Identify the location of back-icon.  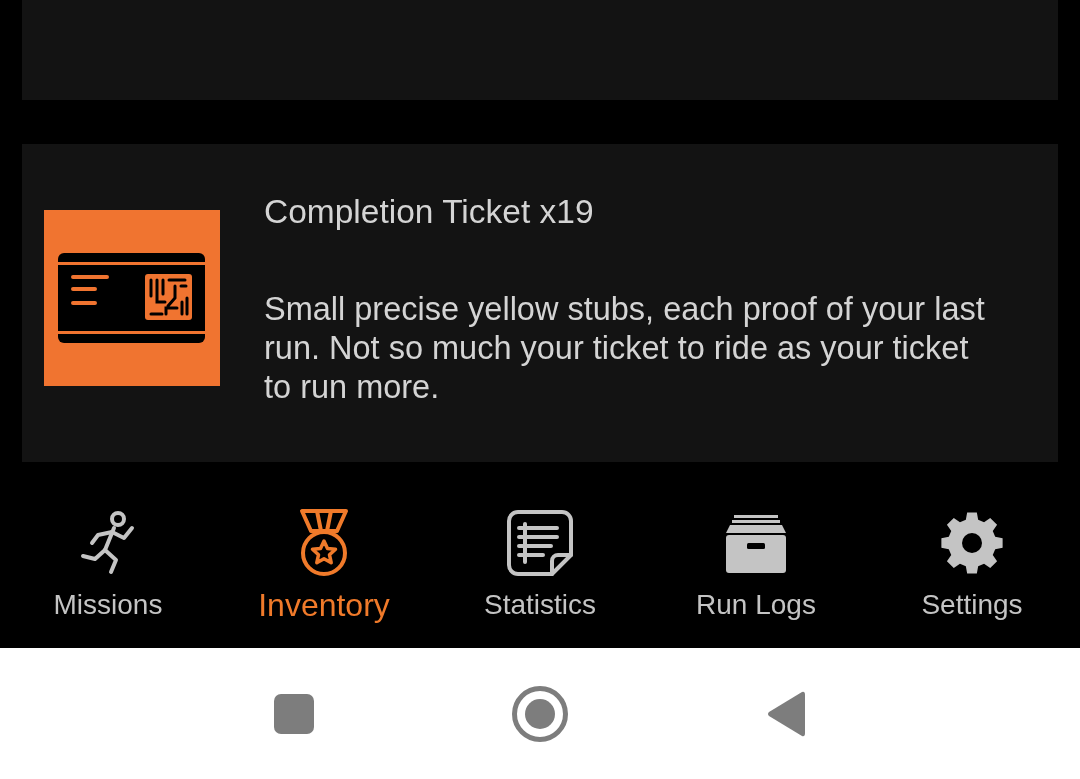
(786, 713).